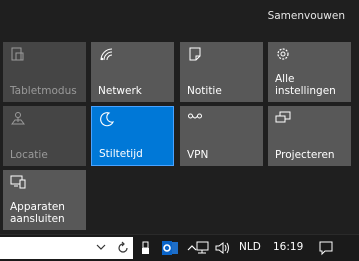 The width and height of the screenshot is (359, 261). Describe the element at coordinates (17, 54) in the screenshot. I see `tablet-mode-icon` at that location.